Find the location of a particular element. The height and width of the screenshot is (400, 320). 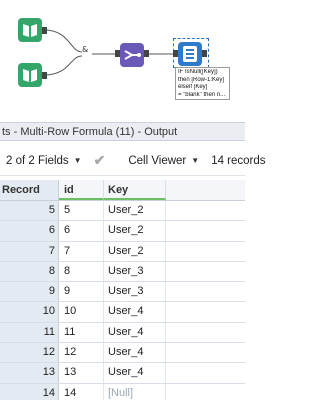

record-count: 14 records is located at coordinates (238, 160).